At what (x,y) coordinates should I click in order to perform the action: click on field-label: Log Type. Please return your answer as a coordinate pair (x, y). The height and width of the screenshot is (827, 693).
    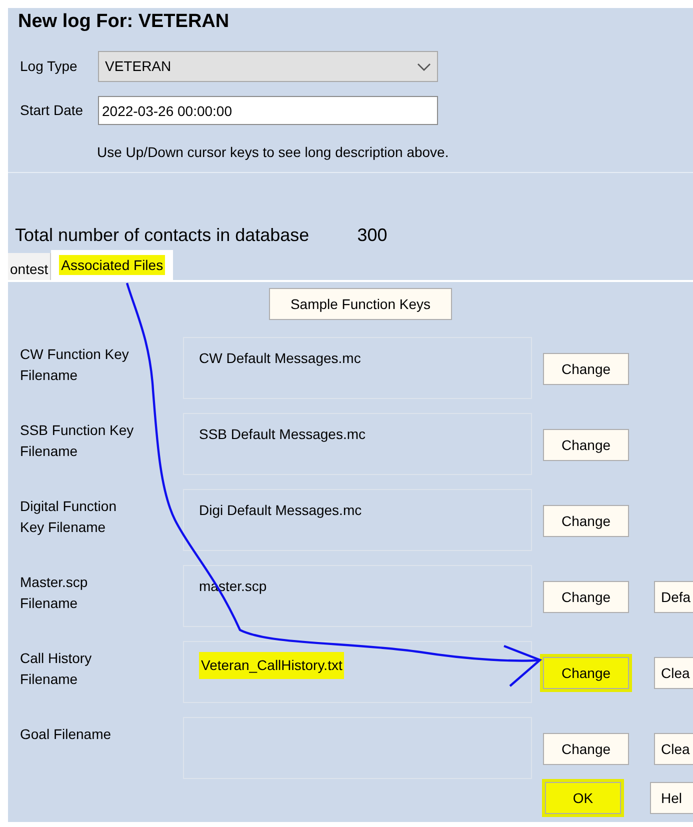
    Looking at the image, I should click on (49, 66).